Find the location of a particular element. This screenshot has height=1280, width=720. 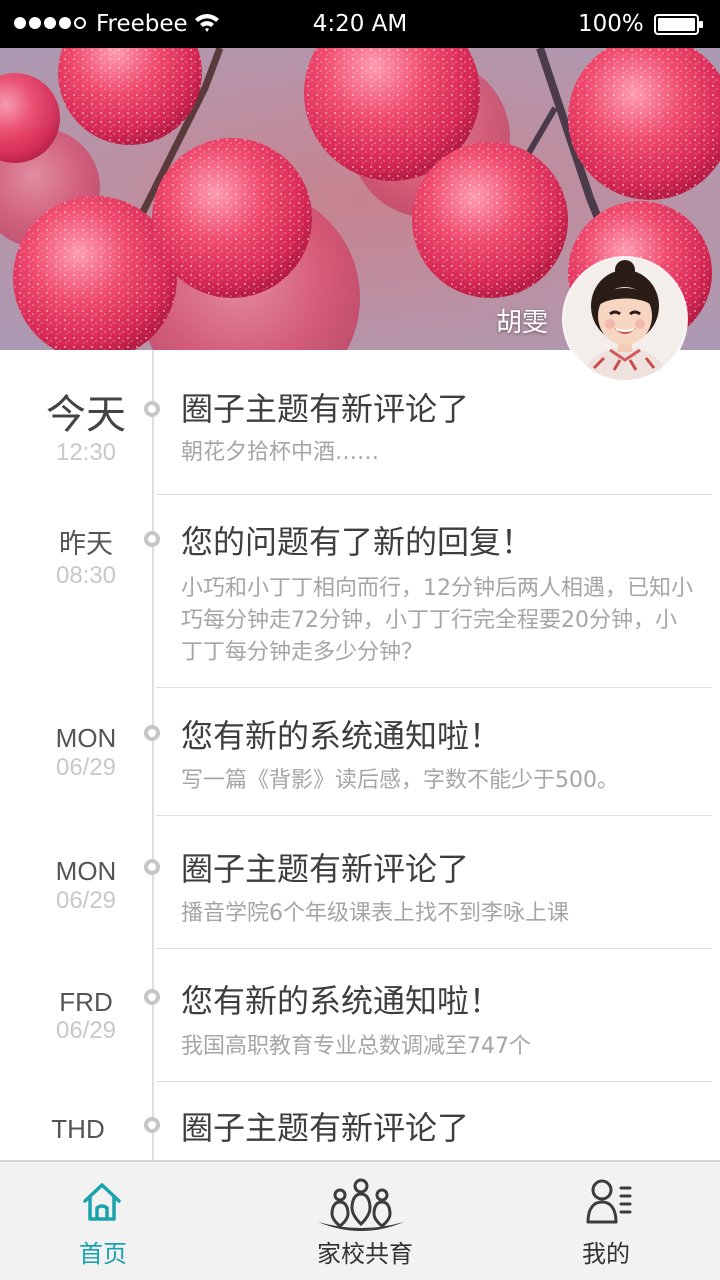

avatar is located at coordinates (625, 319).